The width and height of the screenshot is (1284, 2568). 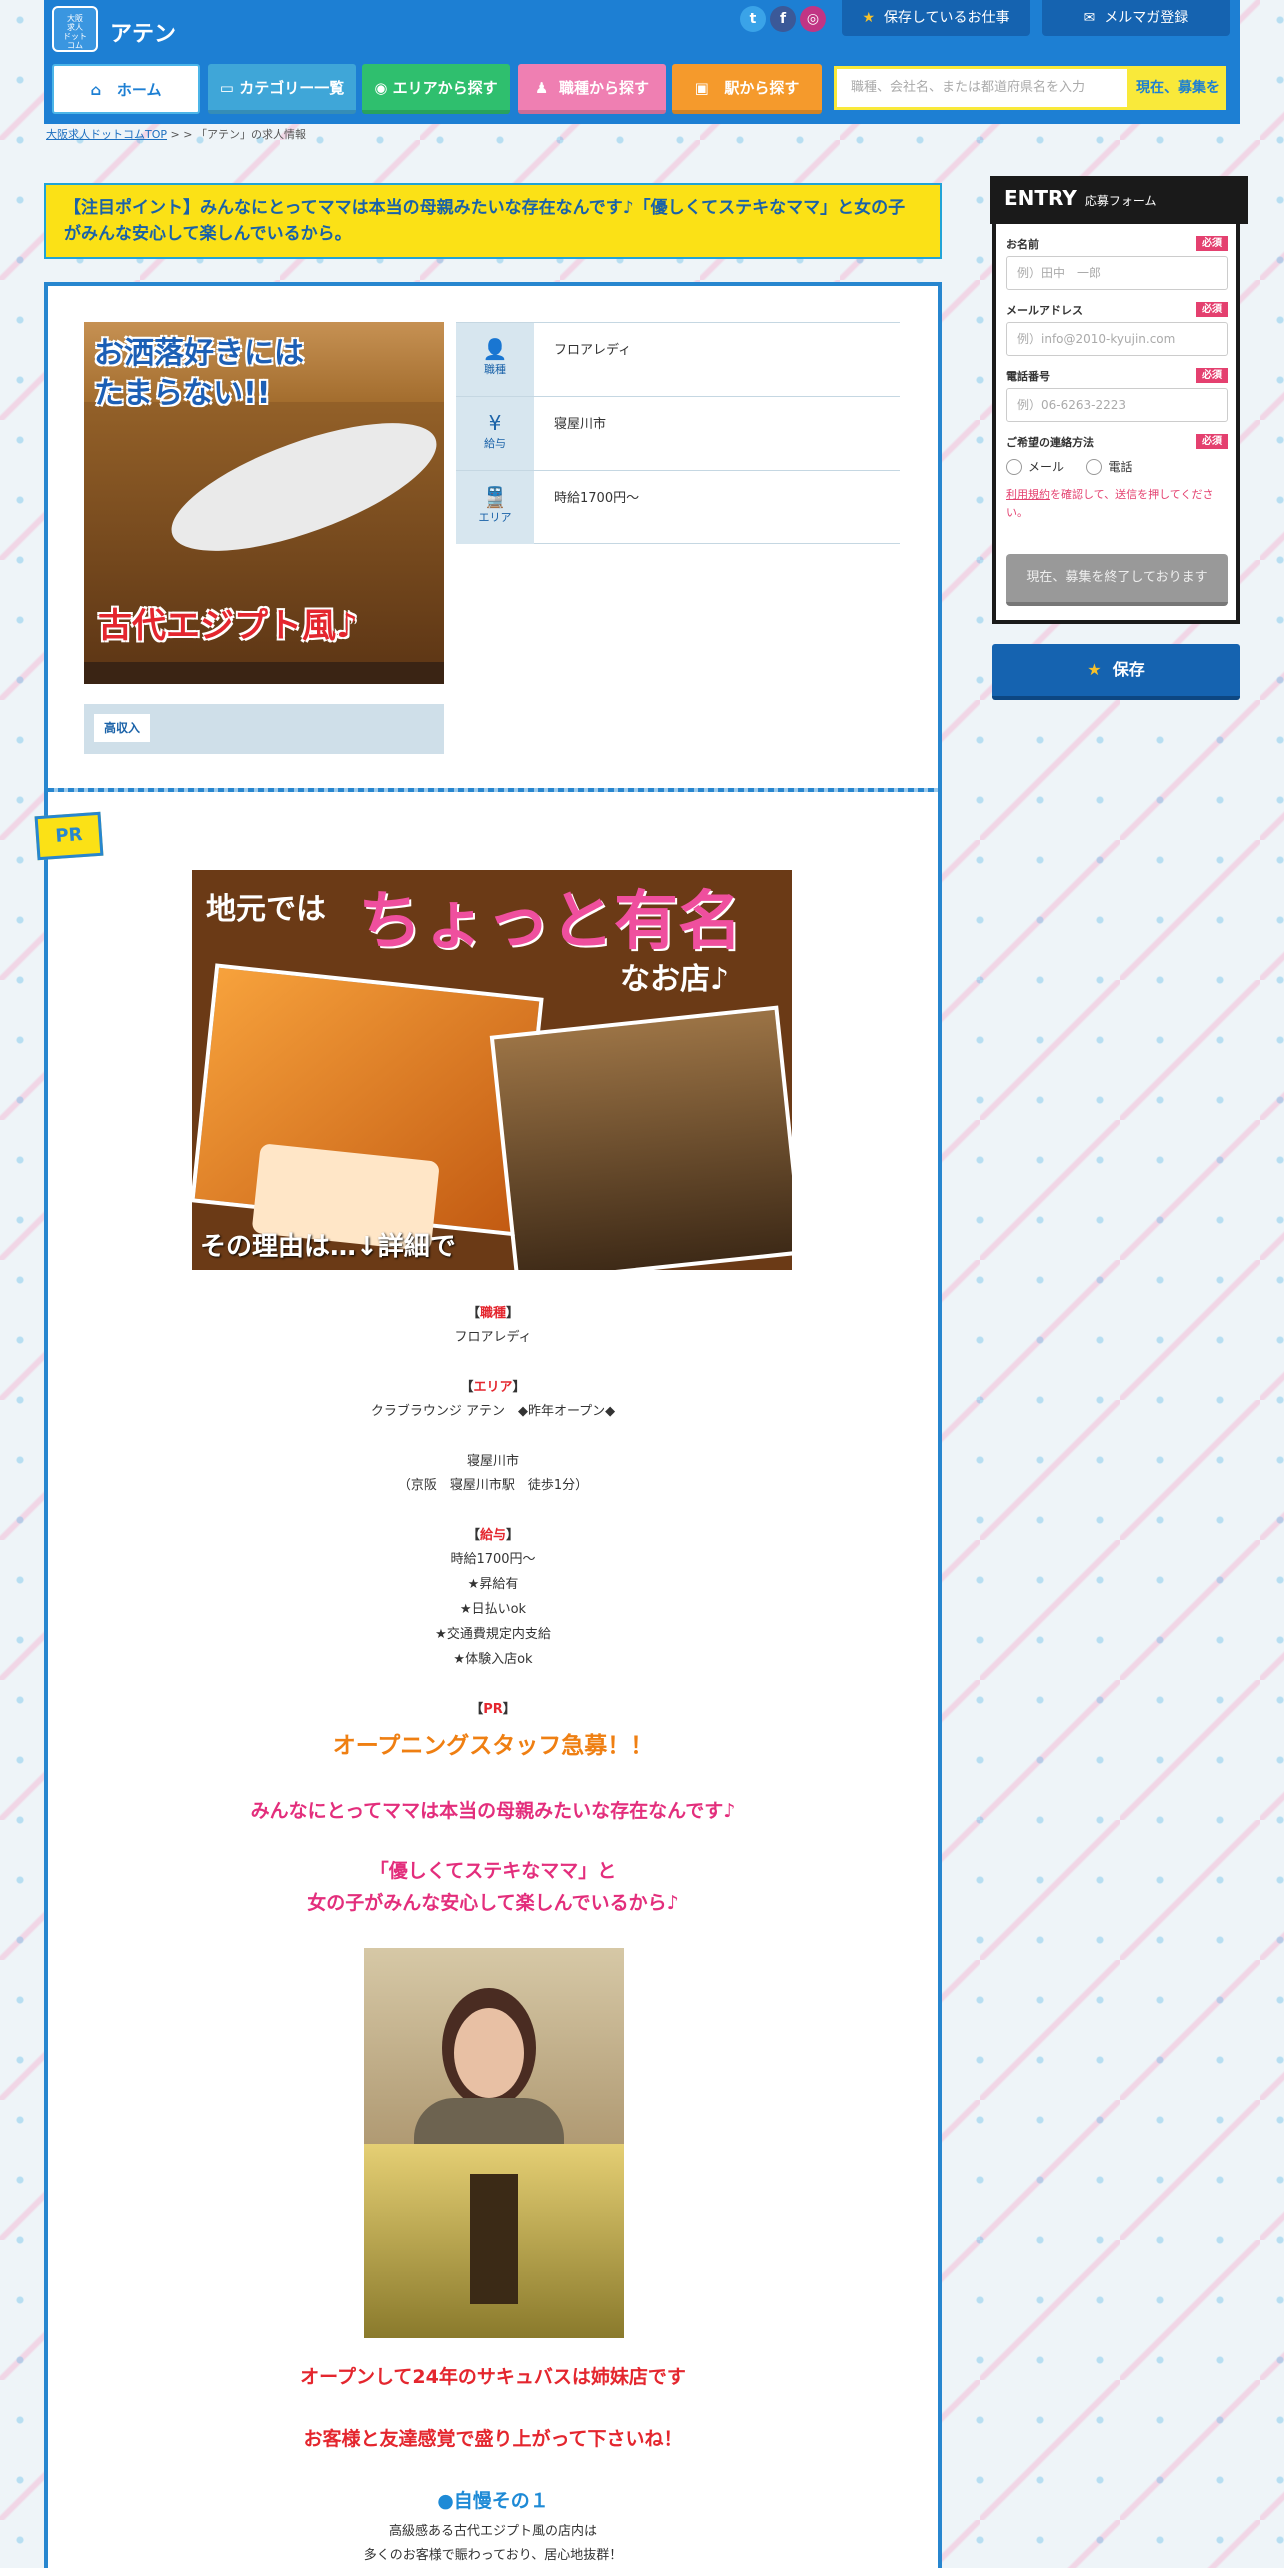 What do you see at coordinates (226, 88) in the screenshot?
I see `folder-icon: ▭` at bounding box center [226, 88].